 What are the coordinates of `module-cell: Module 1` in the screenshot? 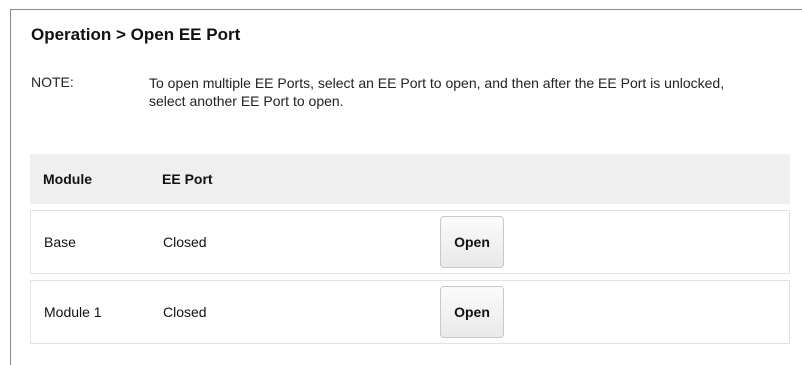 It's located at (73, 312).